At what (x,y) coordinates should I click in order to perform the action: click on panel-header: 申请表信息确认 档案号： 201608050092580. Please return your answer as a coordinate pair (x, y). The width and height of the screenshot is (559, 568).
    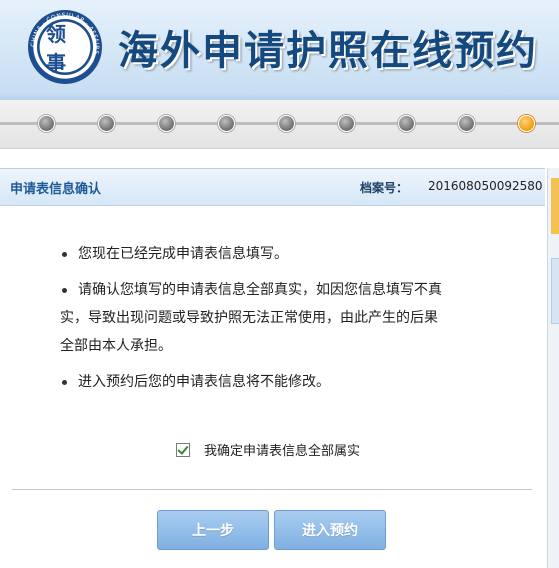
    Looking at the image, I should click on (272, 187).